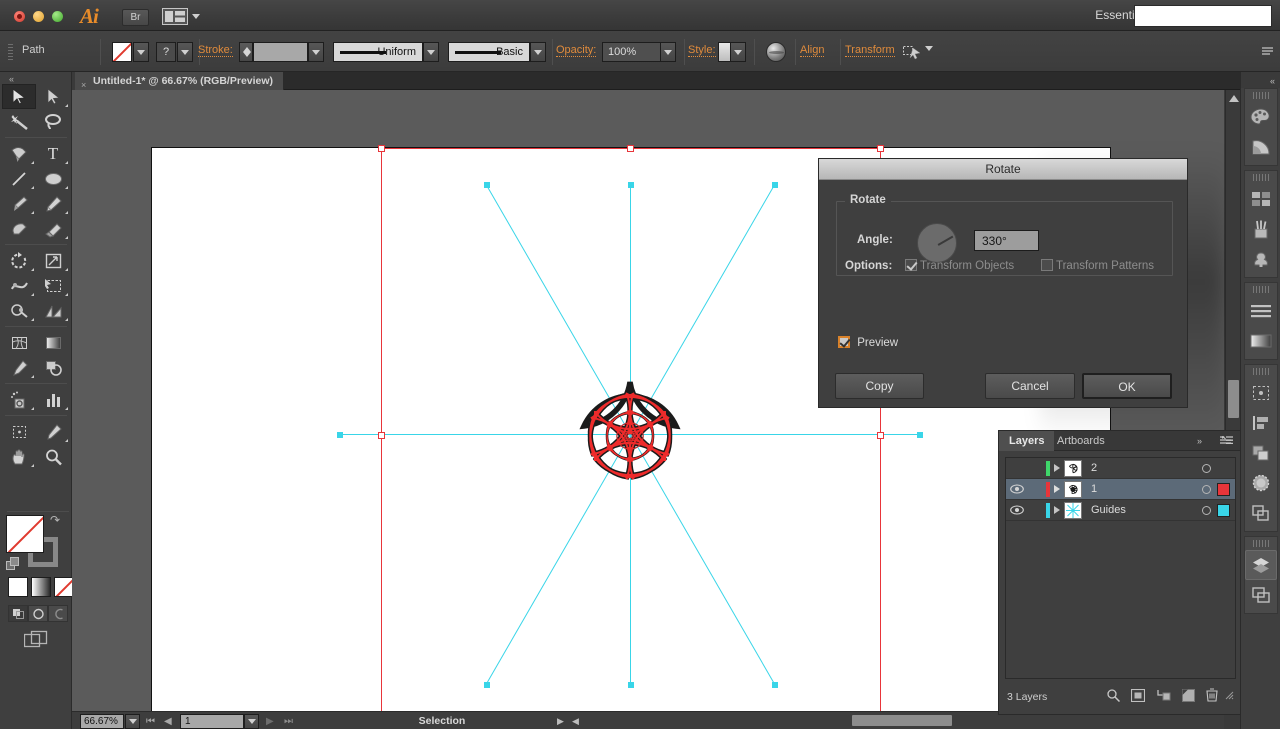  I want to click on layers-list: 2 1 Guides, so click(1120, 568).